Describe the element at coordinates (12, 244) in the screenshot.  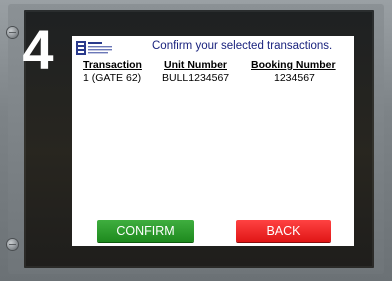
I see `screw-icon` at that location.